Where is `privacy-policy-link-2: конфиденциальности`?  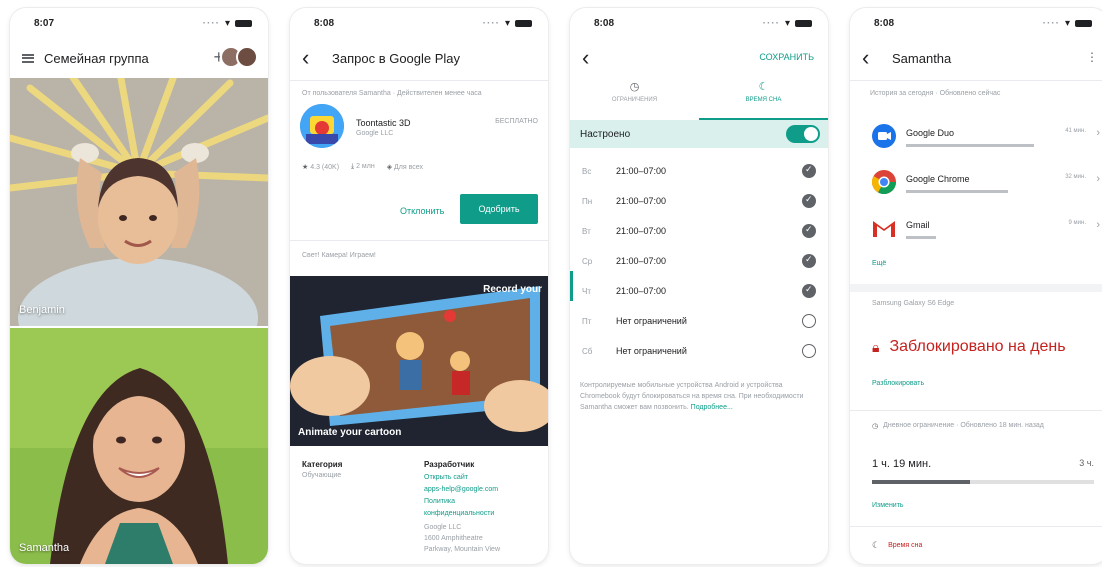 privacy-policy-link-2: конфиденциальности is located at coordinates (461, 514).